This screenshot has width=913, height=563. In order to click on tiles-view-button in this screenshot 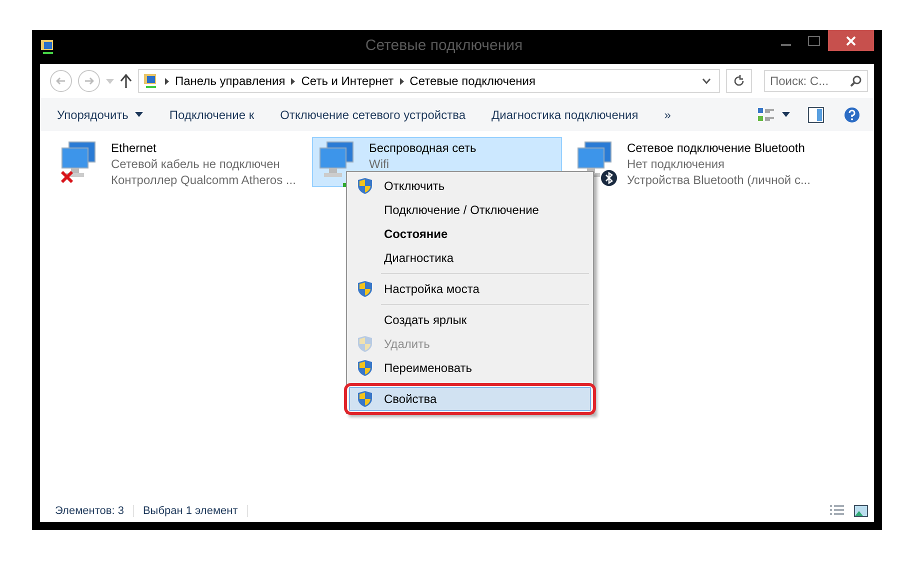, I will do `click(861, 511)`.